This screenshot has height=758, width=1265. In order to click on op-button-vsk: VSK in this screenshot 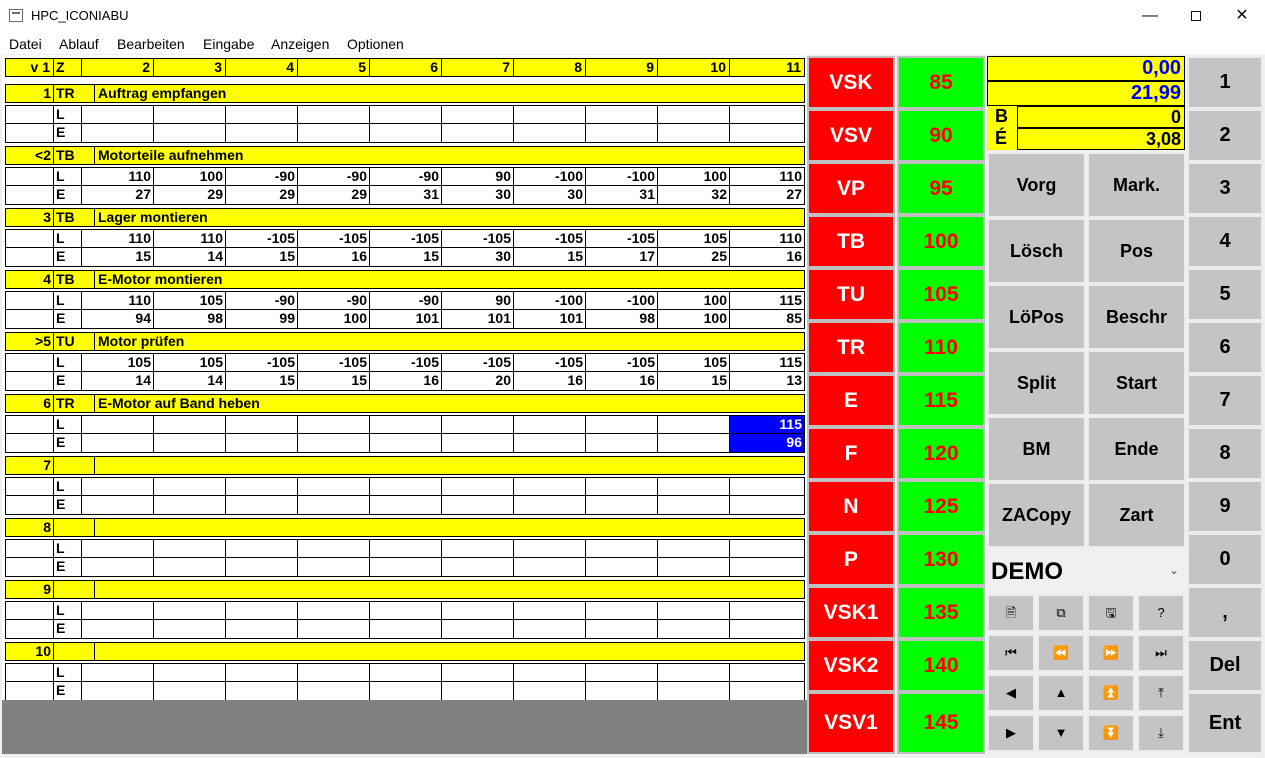, I will do `click(851, 82)`.